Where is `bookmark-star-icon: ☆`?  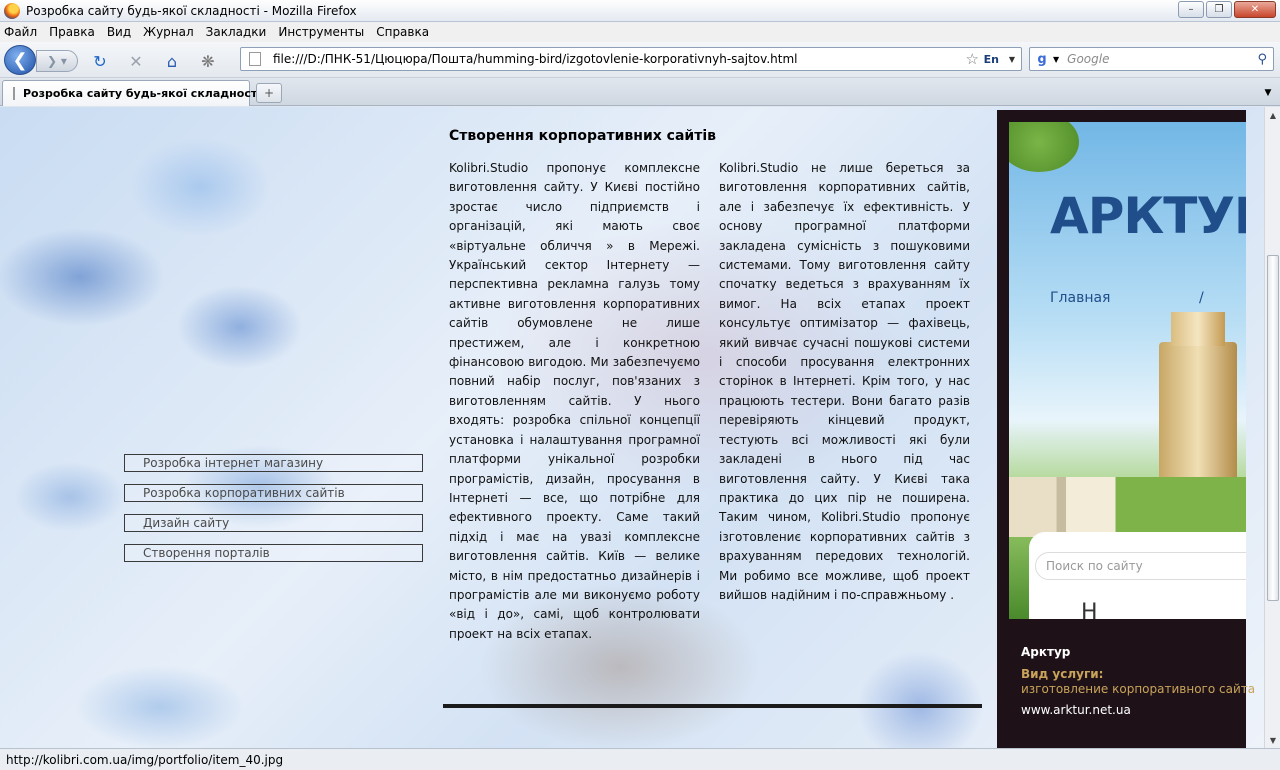 bookmark-star-icon: ☆ is located at coordinates (972, 59).